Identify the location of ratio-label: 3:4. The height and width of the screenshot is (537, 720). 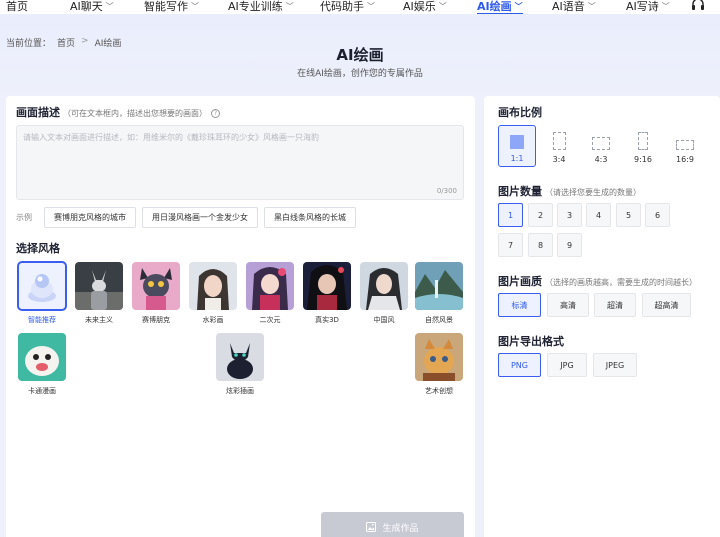
(559, 159).